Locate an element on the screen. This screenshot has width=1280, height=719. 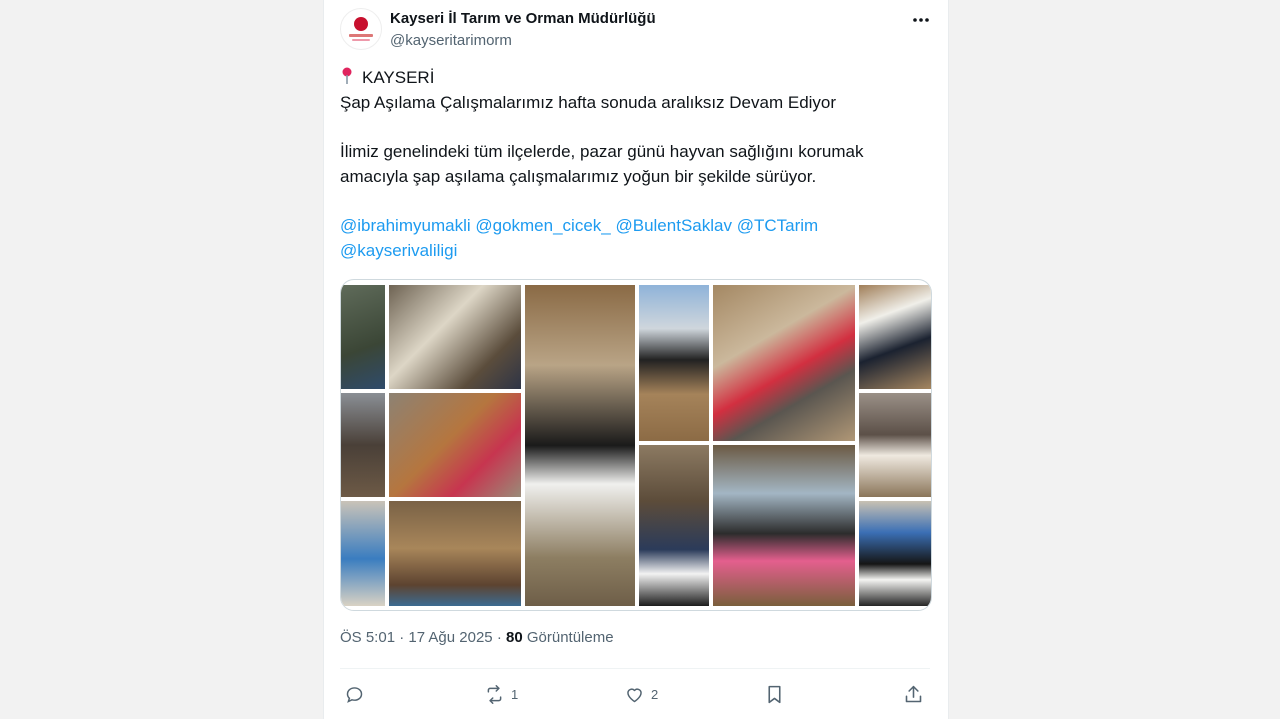
like-icon is located at coordinates (634, 694).